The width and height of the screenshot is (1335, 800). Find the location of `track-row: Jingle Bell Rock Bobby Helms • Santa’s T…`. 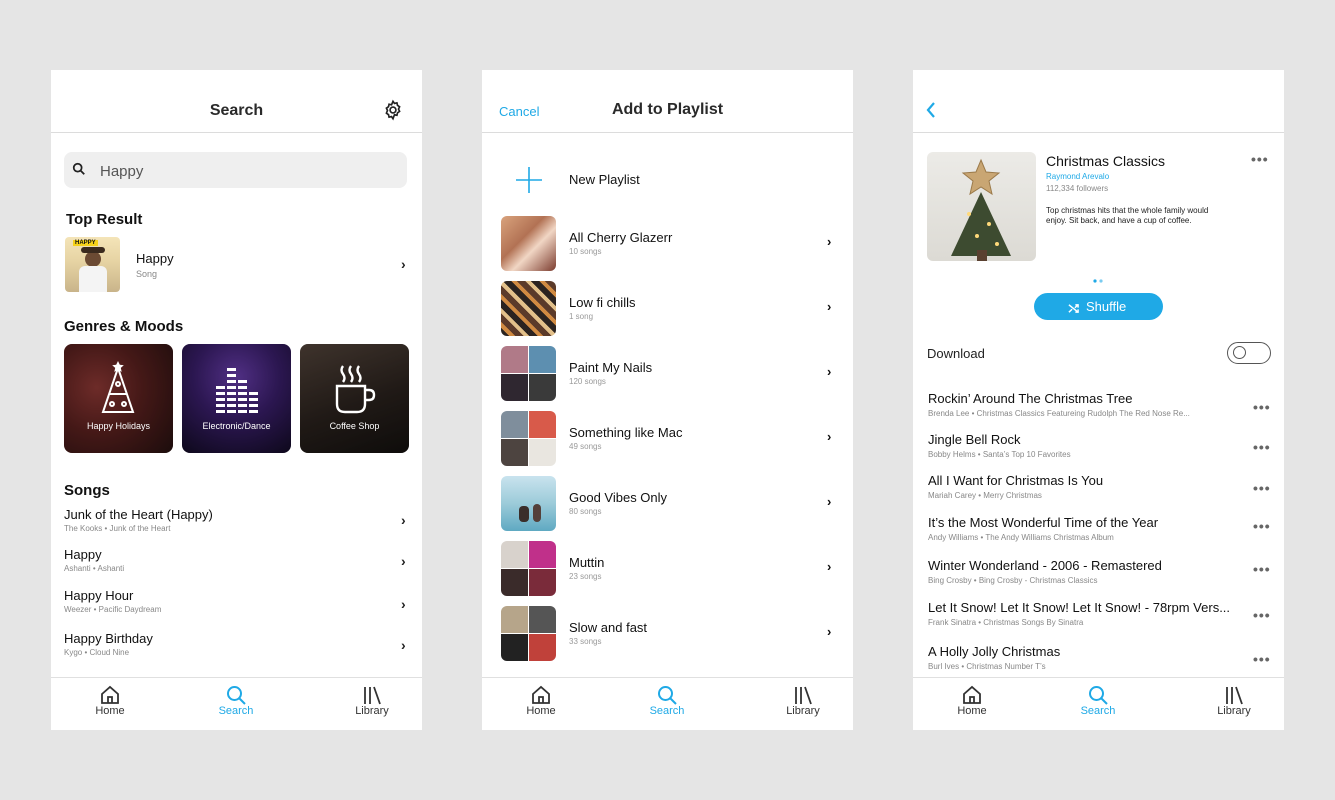

track-row: Jingle Bell Rock Bobby Helms • Santa’s T… is located at coordinates (1098, 450).